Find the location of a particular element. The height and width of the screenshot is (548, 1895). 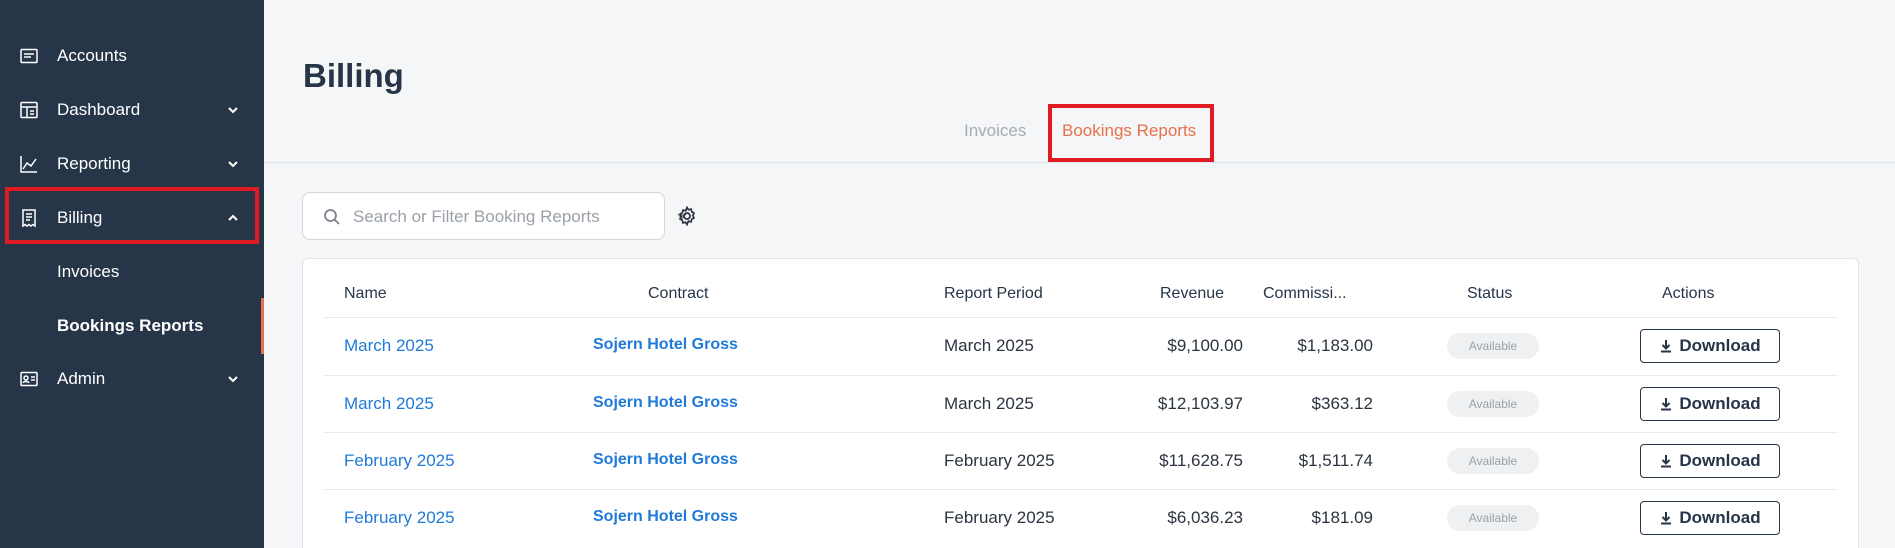

column-header-status: Status is located at coordinates (1489, 294).